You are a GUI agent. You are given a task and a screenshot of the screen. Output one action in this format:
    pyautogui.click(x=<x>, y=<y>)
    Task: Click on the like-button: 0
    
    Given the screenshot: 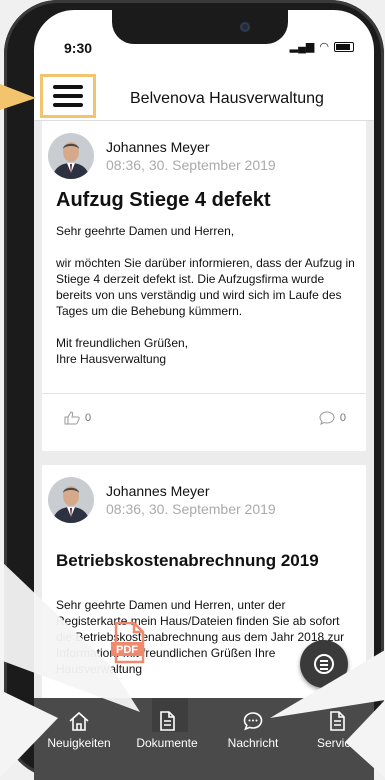 What is the action you would take?
    pyautogui.click(x=77, y=418)
    